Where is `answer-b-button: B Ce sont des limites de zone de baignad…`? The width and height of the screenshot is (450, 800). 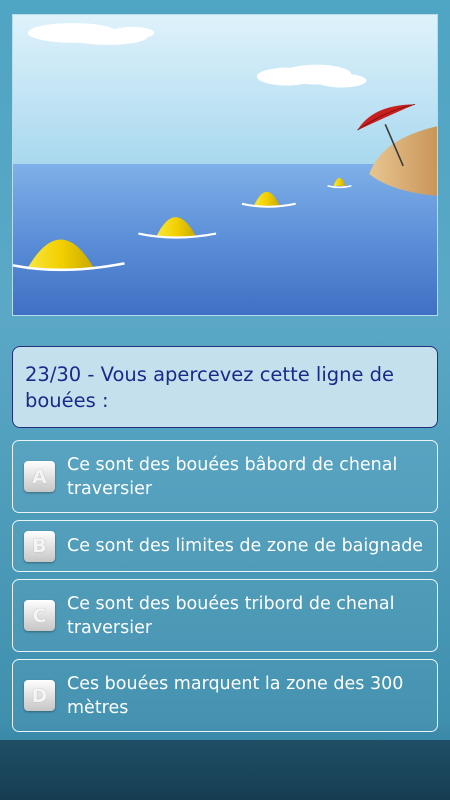
answer-b-button: B Ce sont des limites de zone de baignad… is located at coordinates (225, 546).